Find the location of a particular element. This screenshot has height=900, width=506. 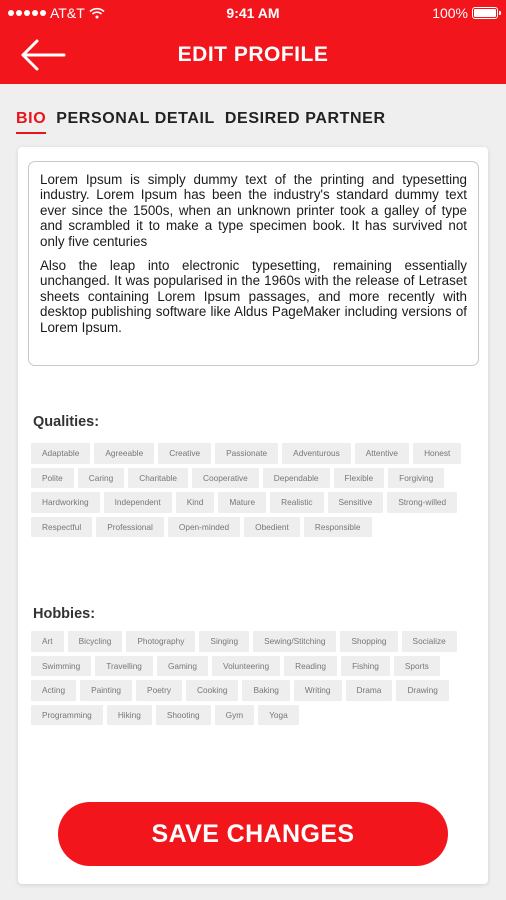

hobby-chip: Reading is located at coordinates (311, 665).